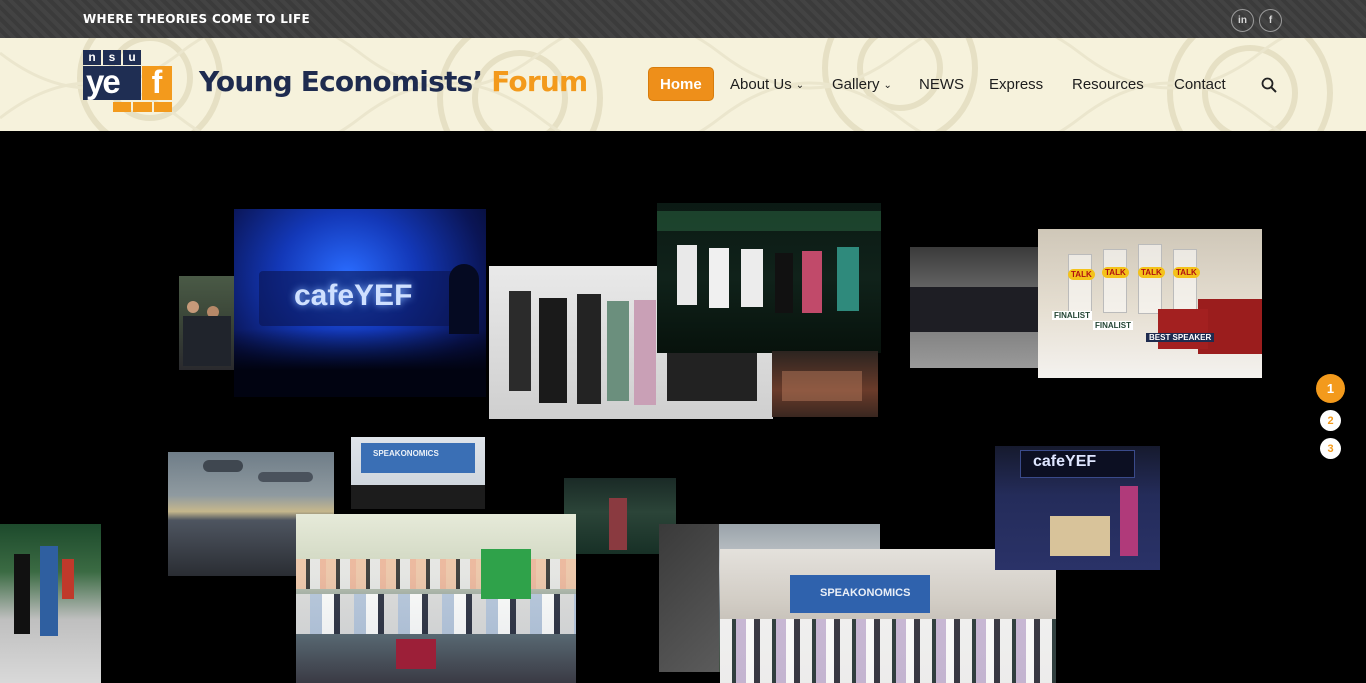  I want to click on nav-label: Express, so click(1016, 84).